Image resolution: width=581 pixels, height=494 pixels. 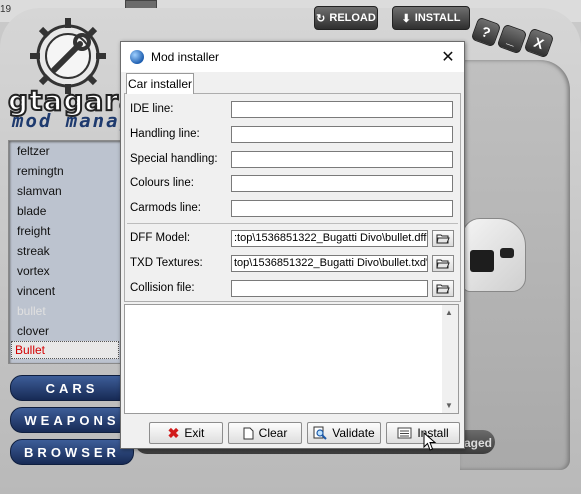 I want to click on reload-label: RELOAD, so click(x=352, y=18).